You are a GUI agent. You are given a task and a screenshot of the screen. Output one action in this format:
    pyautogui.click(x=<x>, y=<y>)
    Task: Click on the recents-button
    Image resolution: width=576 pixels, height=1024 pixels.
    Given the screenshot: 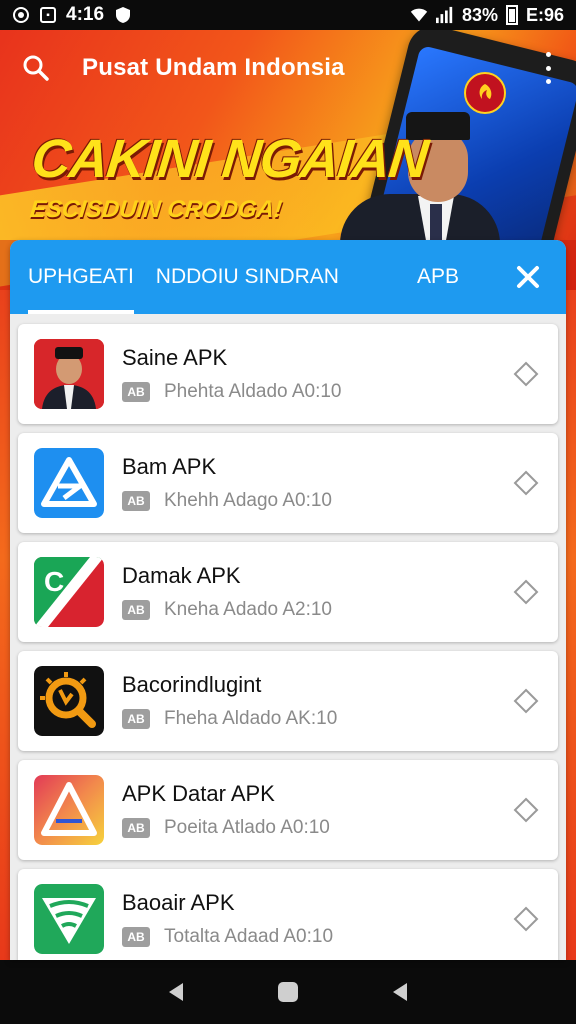 What is the action you would take?
    pyautogui.click(x=400, y=992)
    